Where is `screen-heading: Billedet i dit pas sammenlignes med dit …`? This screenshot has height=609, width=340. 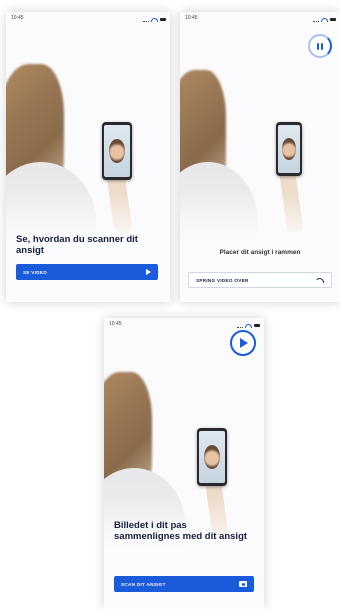 screen-heading: Billedet i dit pas sammenlignes med dit … is located at coordinates (181, 531).